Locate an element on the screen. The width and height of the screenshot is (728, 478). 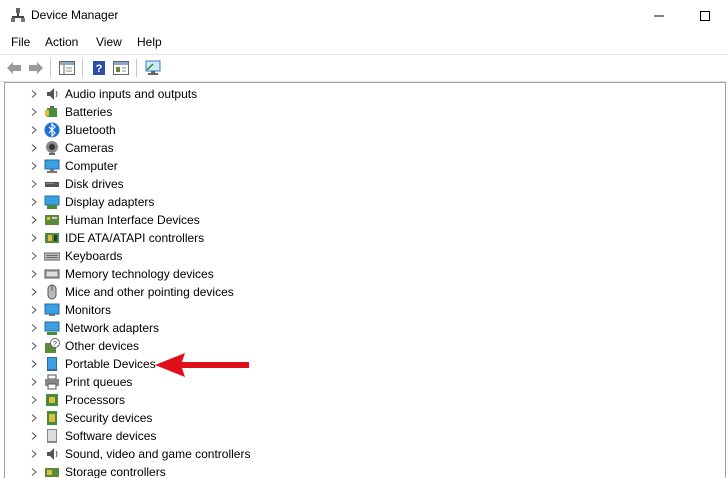
tree-item-security-devices: Security devices is located at coordinates (355, 418).